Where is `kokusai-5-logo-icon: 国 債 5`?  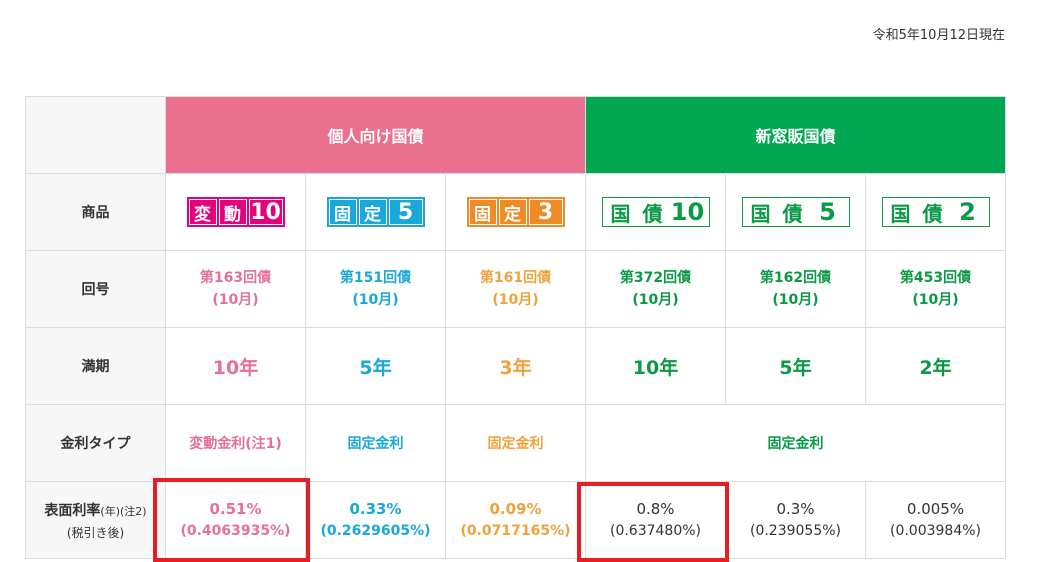
kokusai-5-logo-icon: 国 債 5 is located at coordinates (795, 212).